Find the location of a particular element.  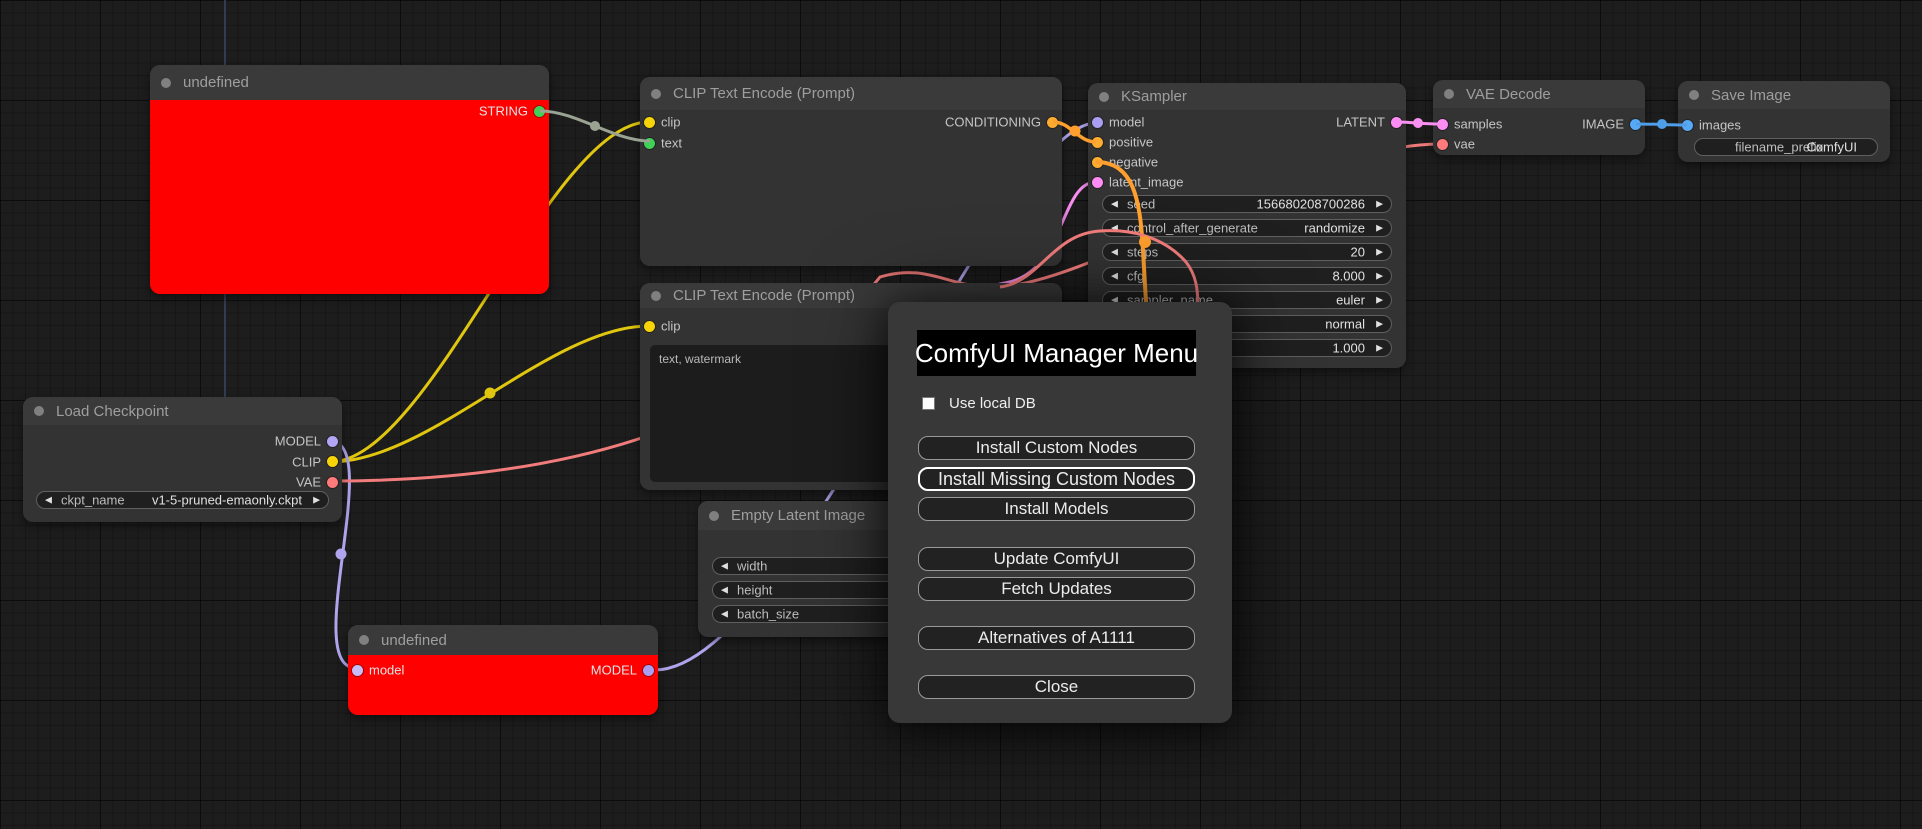

widget-label: control_after_generate is located at coordinates (1192, 228).